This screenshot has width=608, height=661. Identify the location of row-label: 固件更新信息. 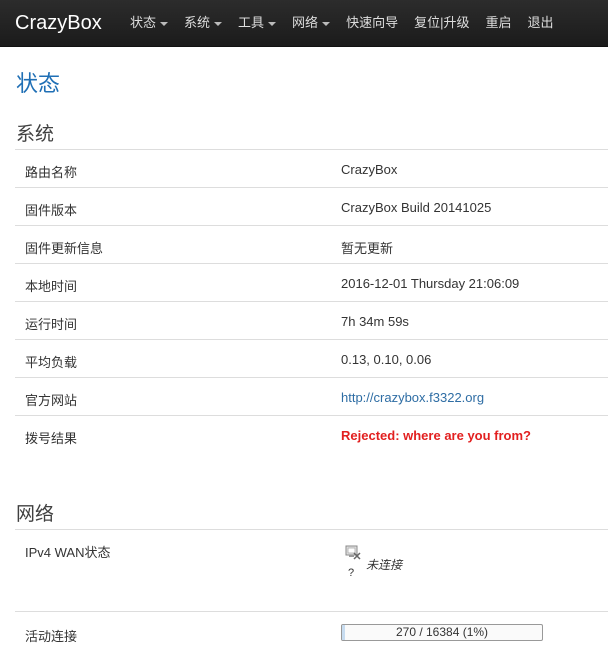
(64, 248).